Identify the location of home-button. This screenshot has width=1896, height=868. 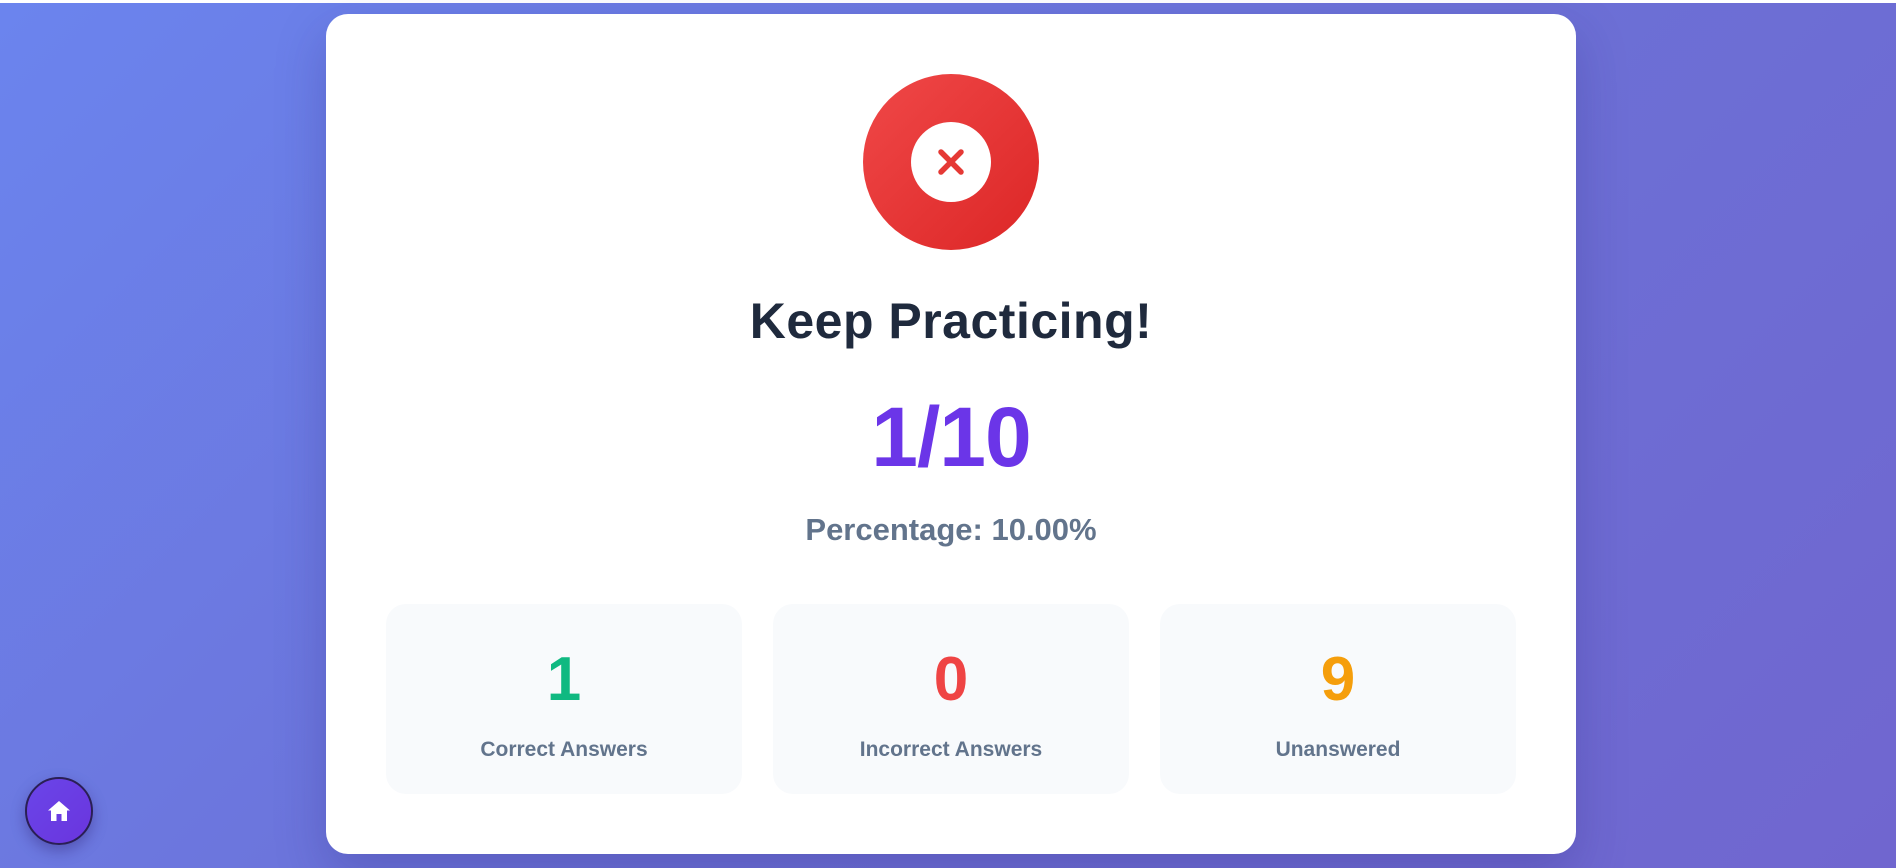
(59, 811).